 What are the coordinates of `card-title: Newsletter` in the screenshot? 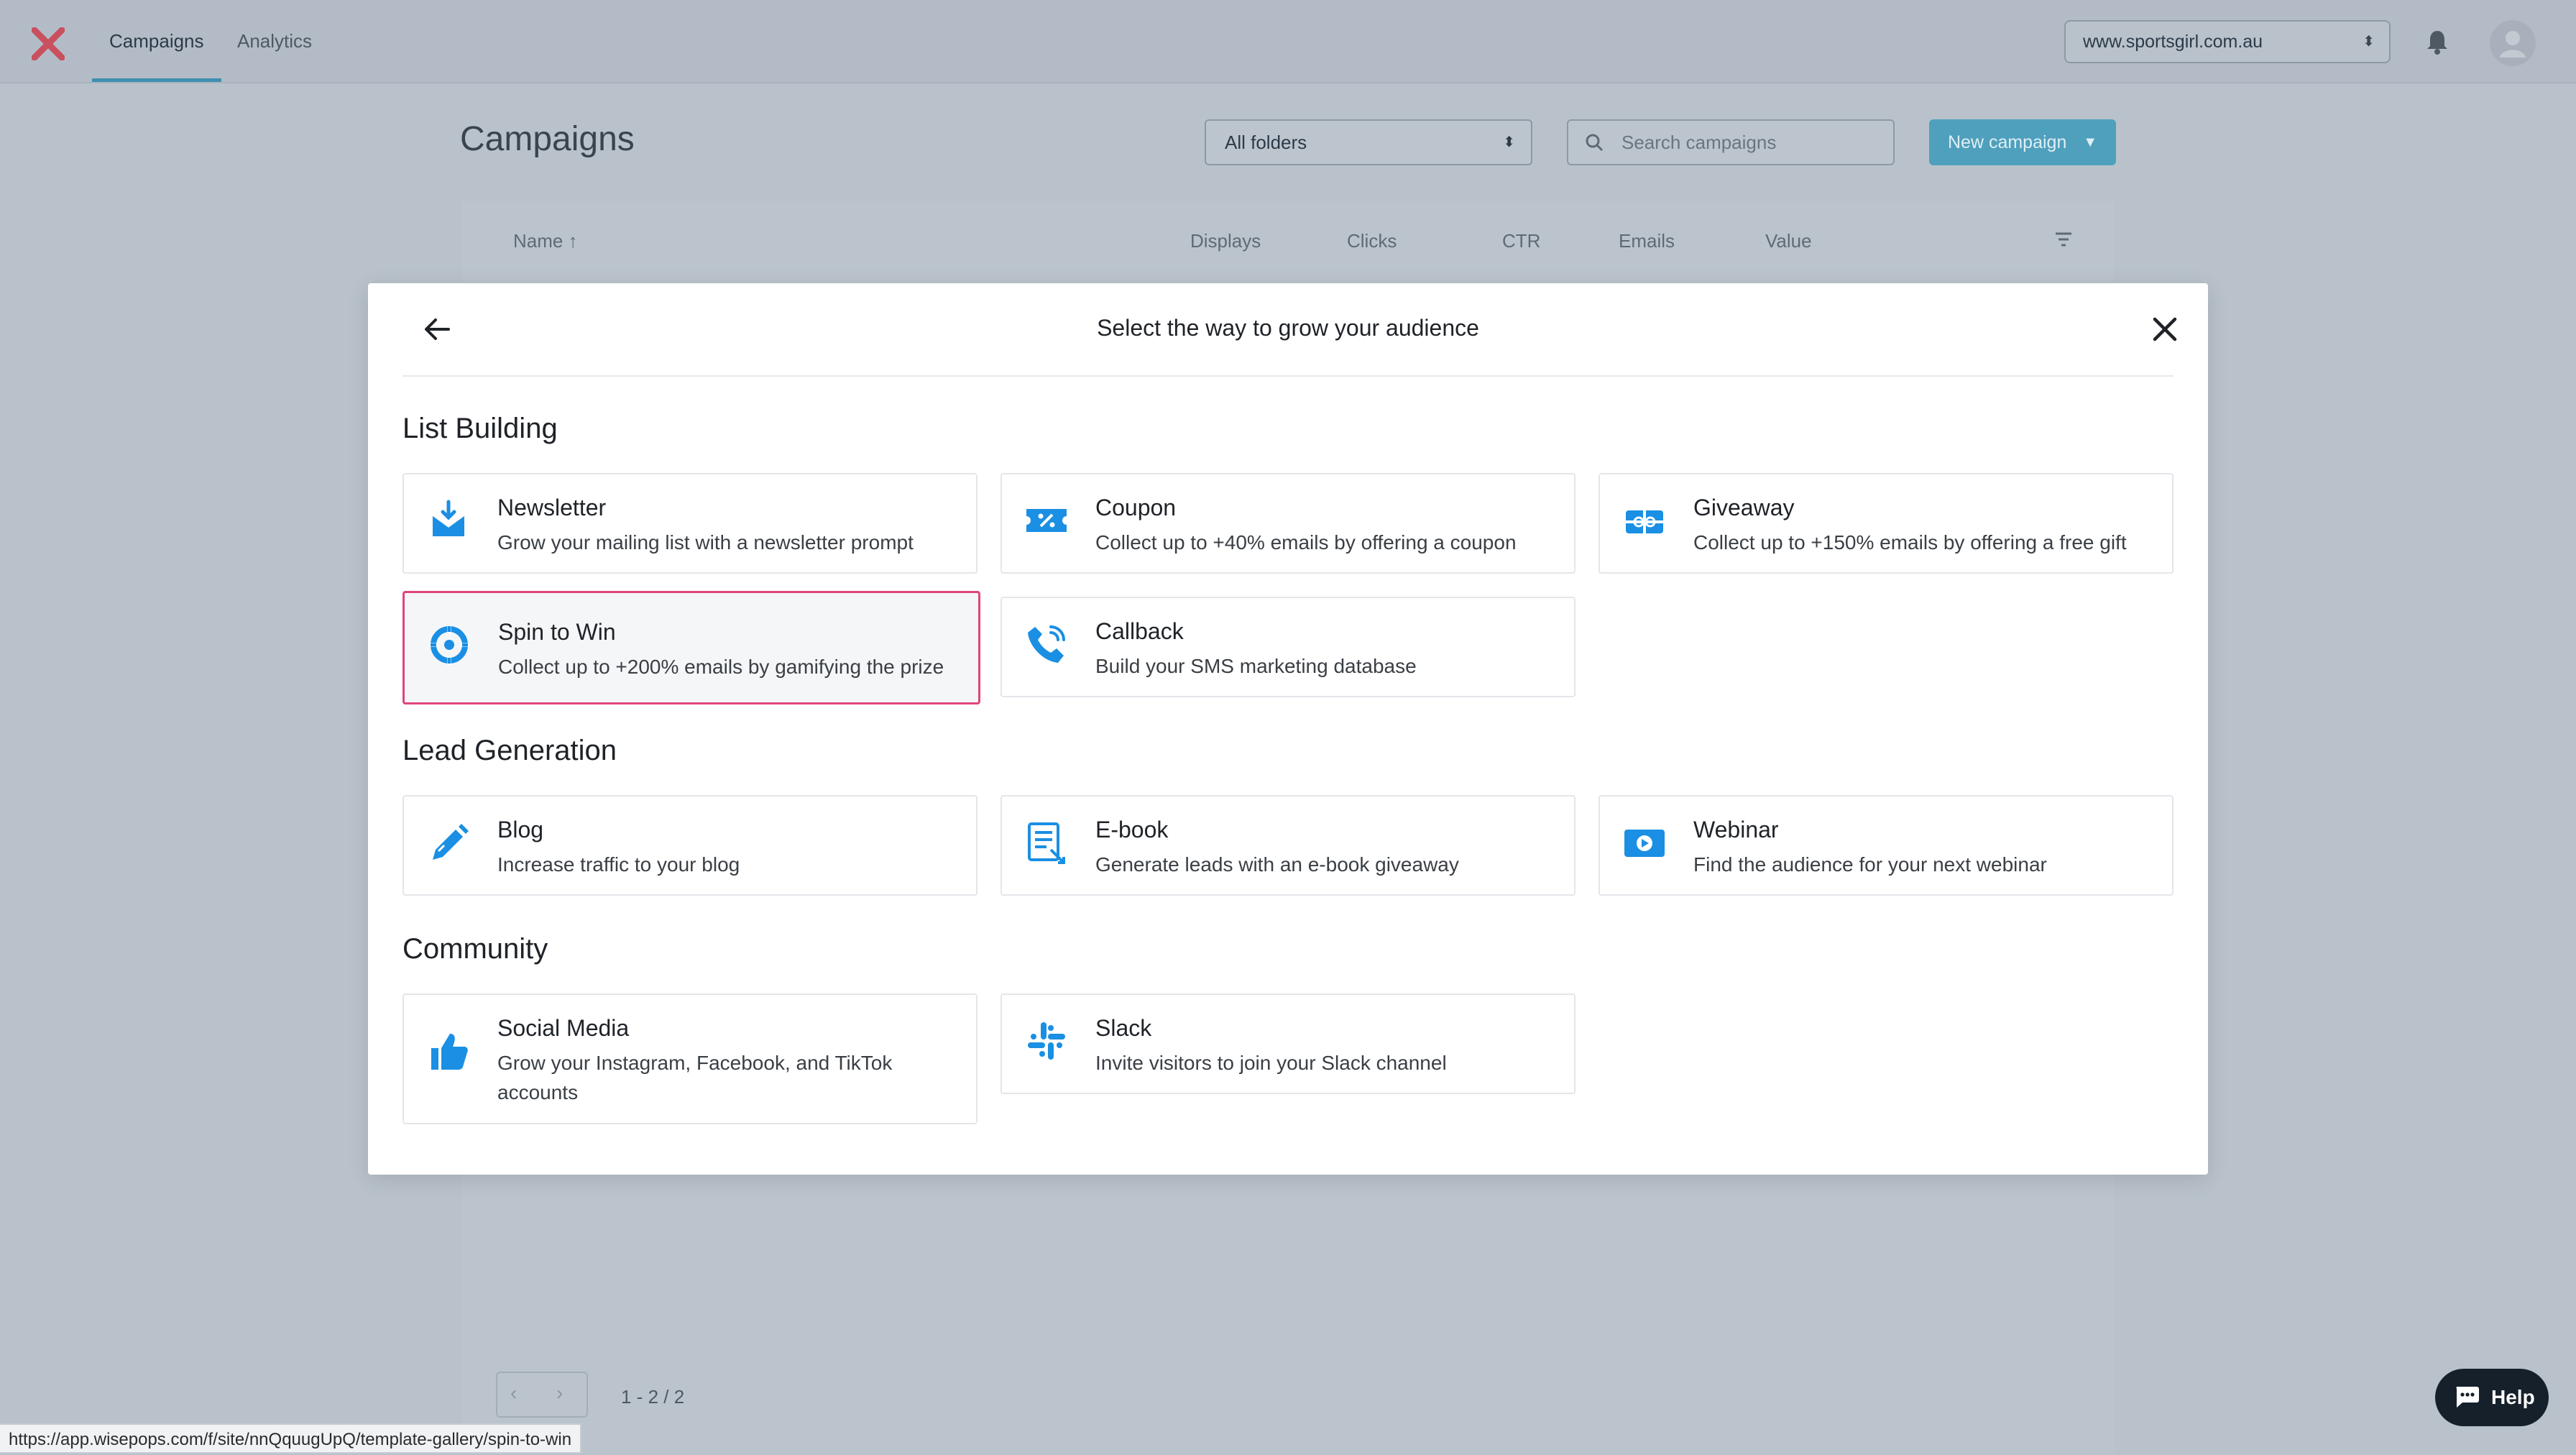 It's located at (552, 507).